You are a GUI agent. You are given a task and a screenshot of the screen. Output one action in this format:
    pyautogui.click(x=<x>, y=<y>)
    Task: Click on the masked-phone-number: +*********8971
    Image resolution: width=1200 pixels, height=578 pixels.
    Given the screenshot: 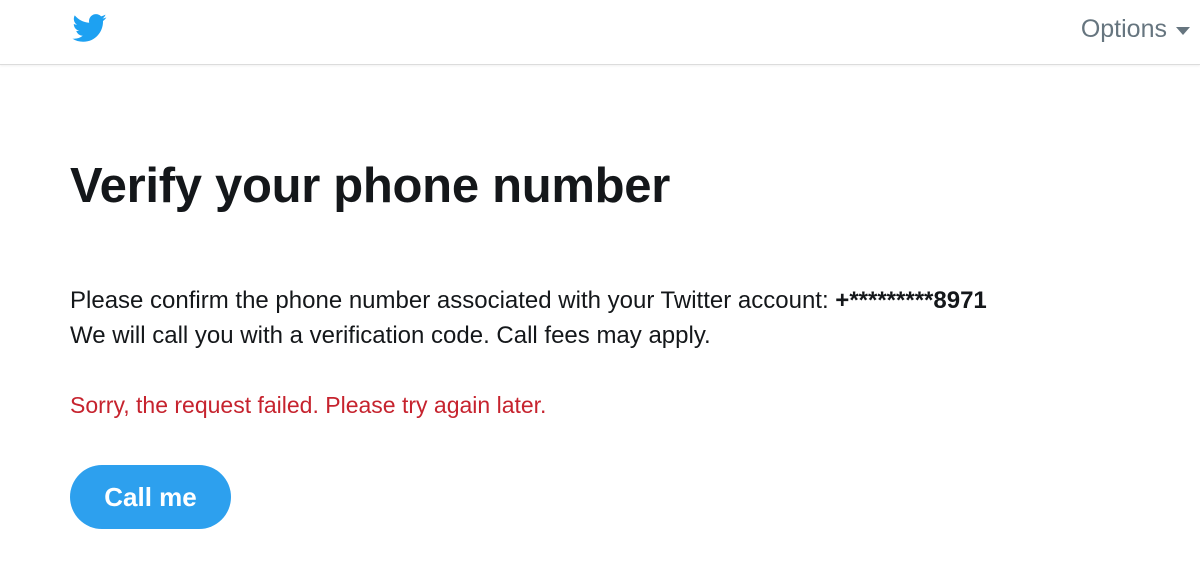 What is the action you would take?
    pyautogui.click(x=911, y=300)
    